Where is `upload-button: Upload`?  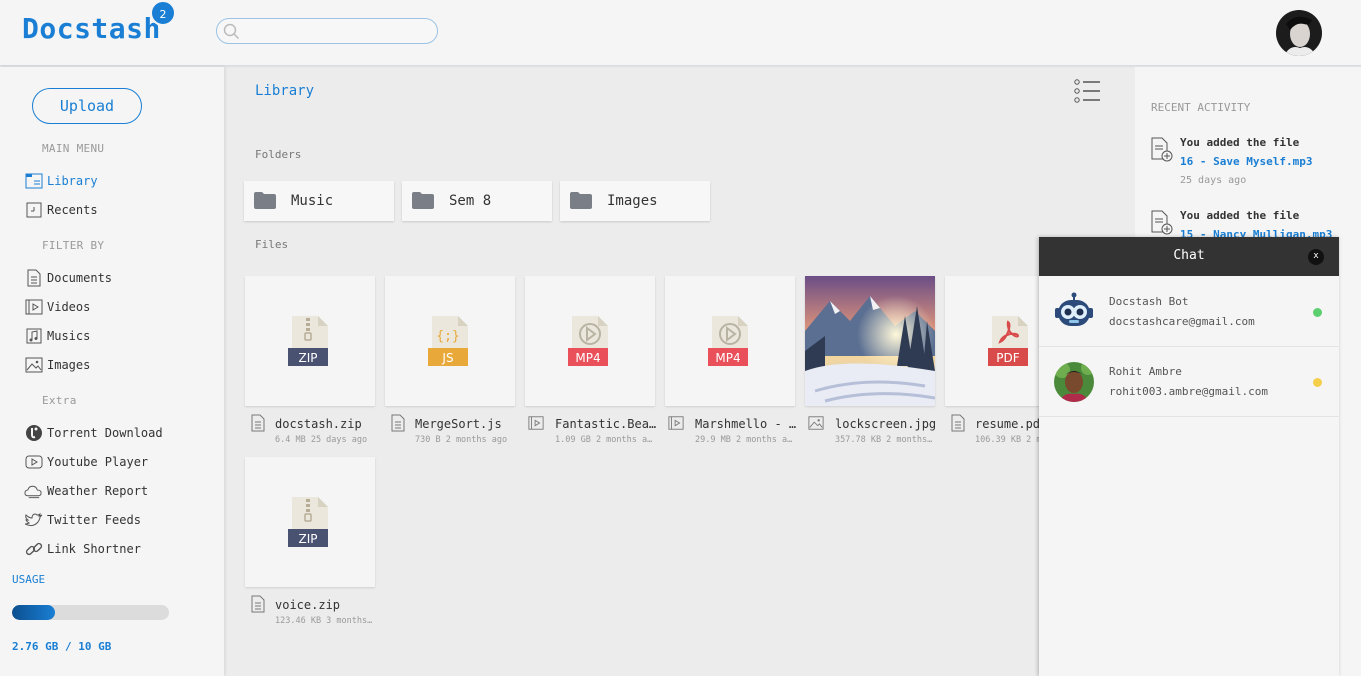
upload-button: Upload is located at coordinates (87, 106).